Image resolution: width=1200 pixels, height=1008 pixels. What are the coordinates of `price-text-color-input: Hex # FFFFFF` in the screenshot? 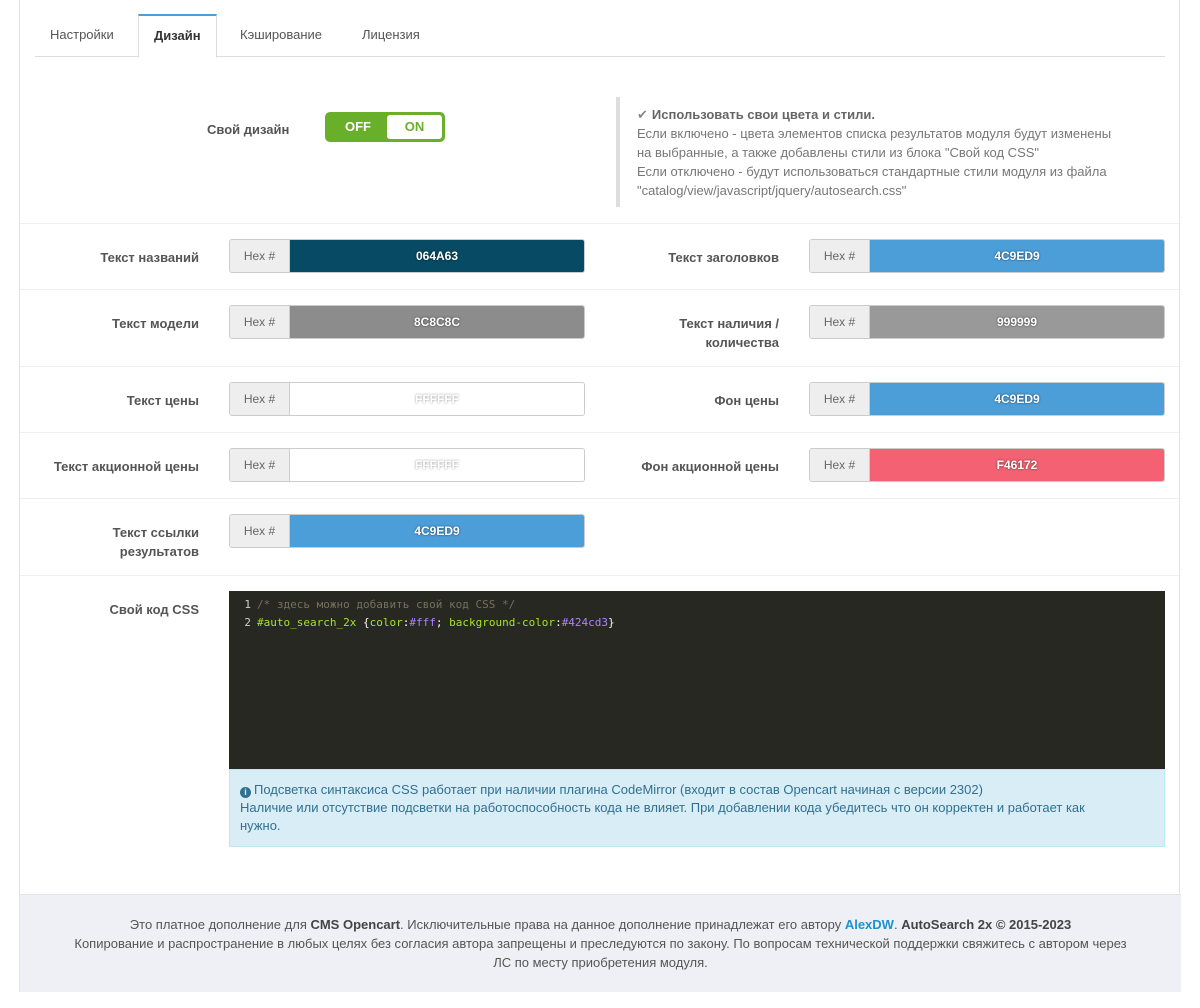 It's located at (407, 399).